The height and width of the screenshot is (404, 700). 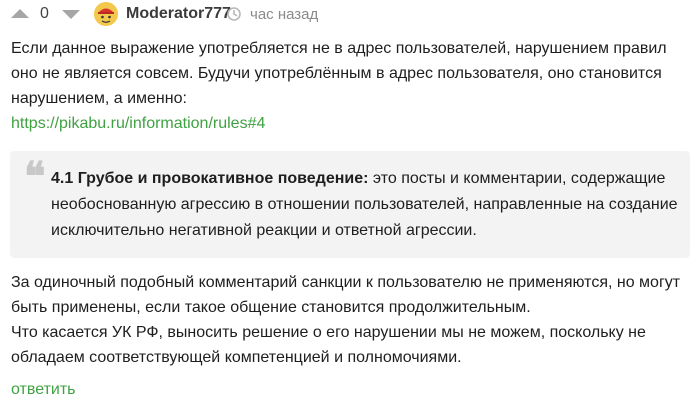 What do you see at coordinates (43, 390) in the screenshot?
I see `reply-button: ответить` at bounding box center [43, 390].